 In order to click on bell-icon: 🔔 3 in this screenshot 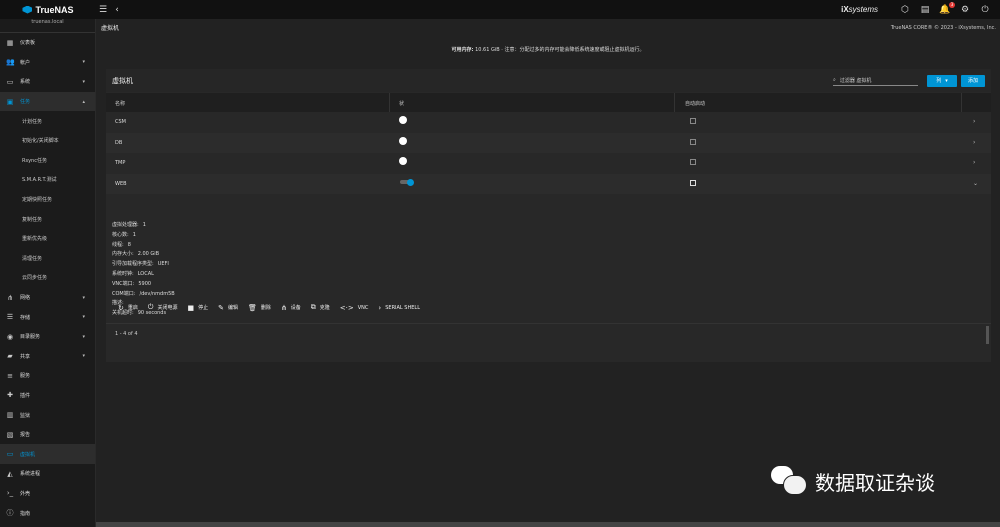, I will do `click(946, 8)`.